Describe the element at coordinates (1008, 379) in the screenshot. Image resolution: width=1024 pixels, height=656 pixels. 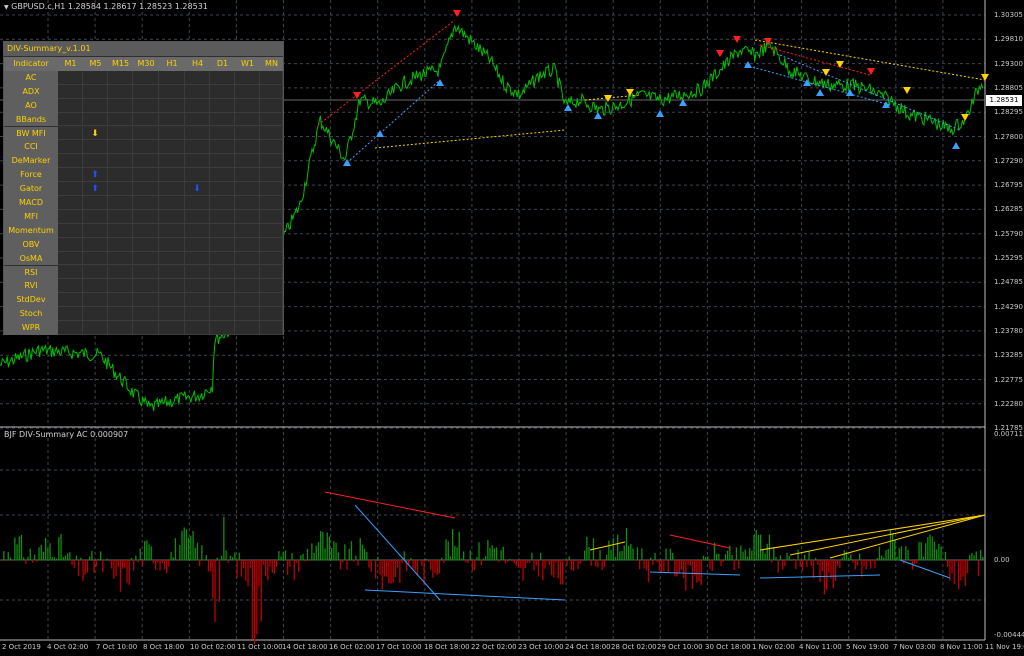
I see `price-tick: 1.22775` at that location.